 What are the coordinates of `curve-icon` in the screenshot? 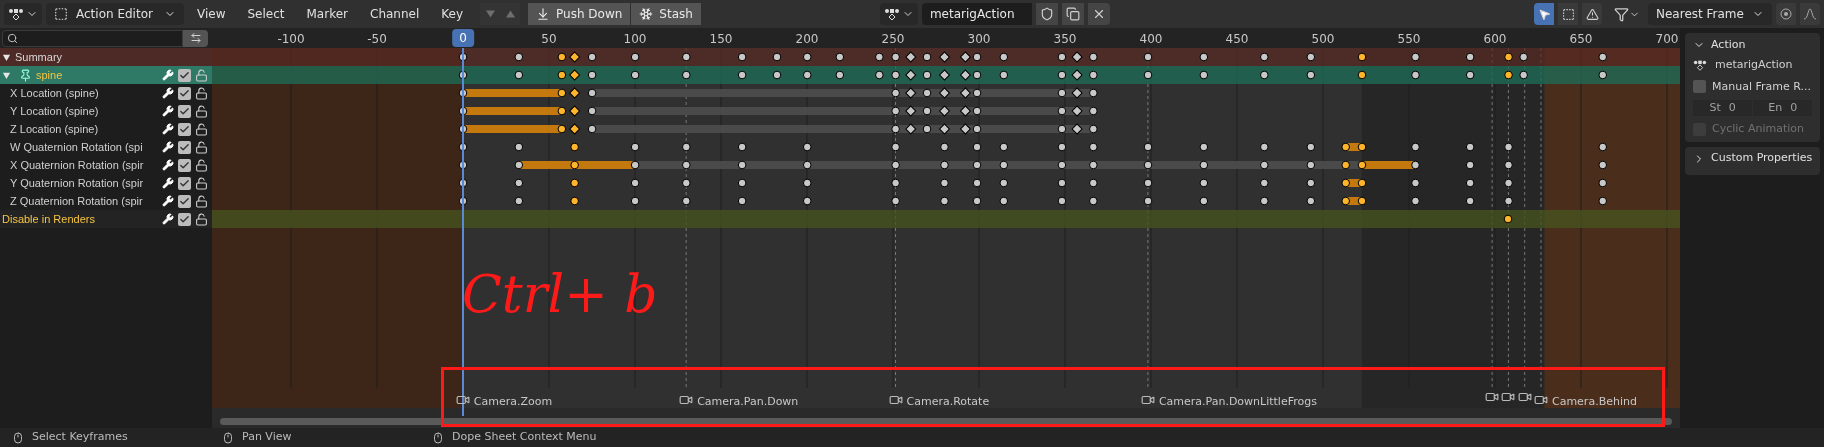 It's located at (1810, 14).